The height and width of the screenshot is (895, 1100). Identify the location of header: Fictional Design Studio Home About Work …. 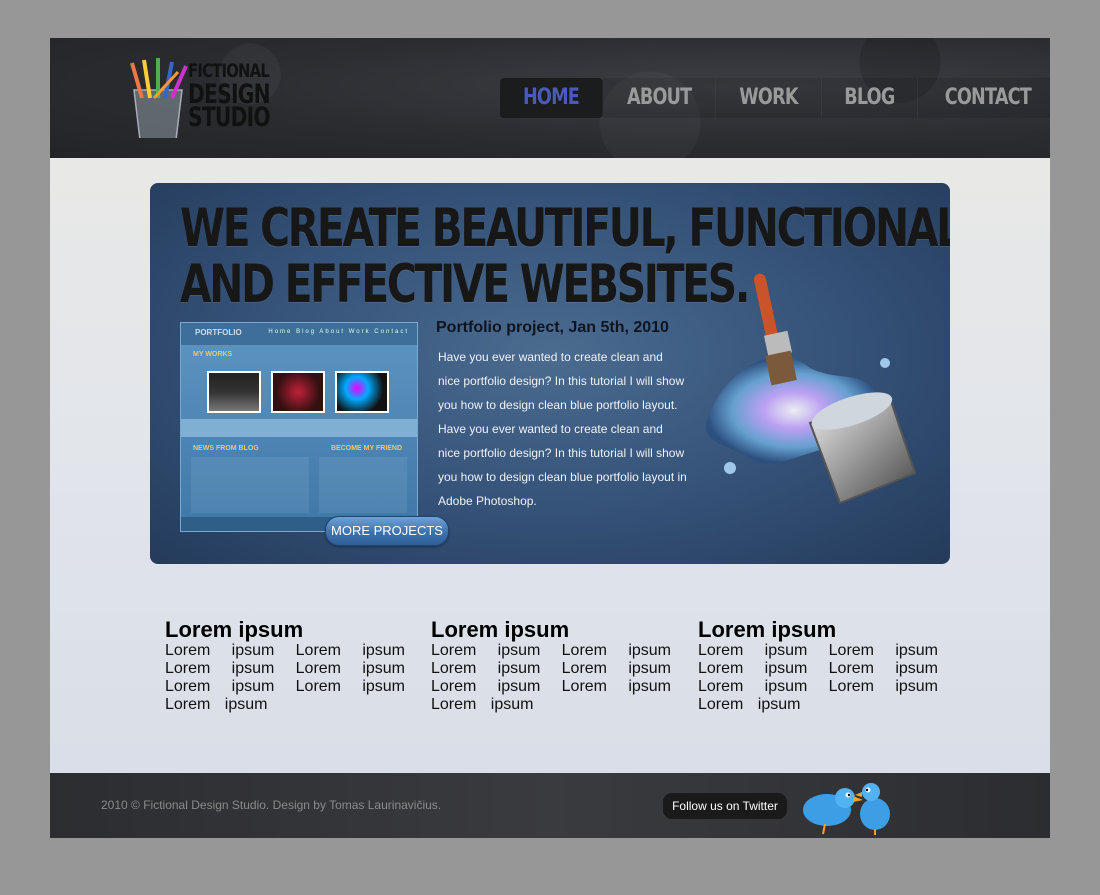
(550, 98).